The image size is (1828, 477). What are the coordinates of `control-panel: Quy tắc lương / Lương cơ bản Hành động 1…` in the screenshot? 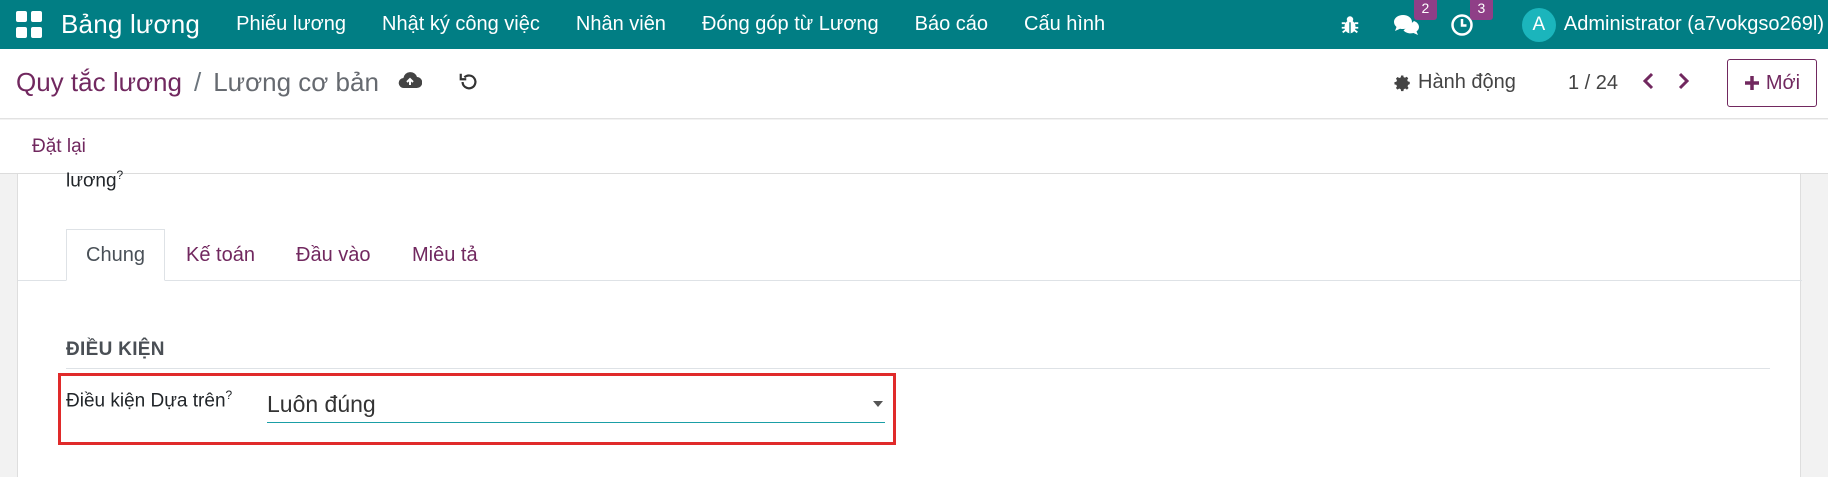 It's located at (914, 84).